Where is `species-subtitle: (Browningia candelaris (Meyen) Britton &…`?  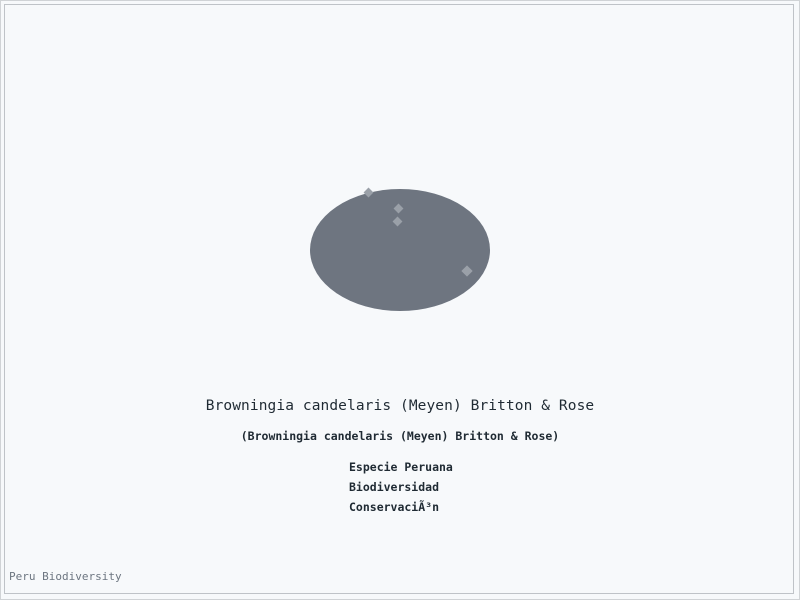 species-subtitle: (Browningia candelaris (Meyen) Britton &… is located at coordinates (400, 436).